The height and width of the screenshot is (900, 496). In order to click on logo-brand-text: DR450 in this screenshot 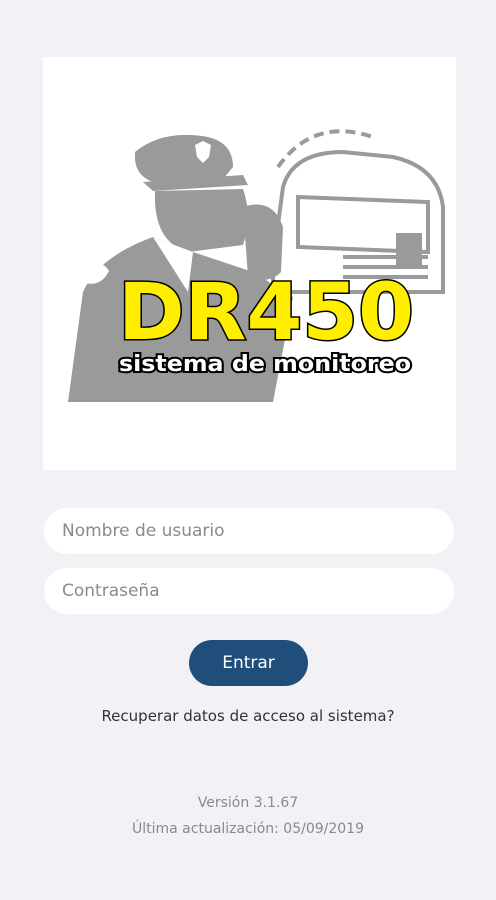, I will do `click(266, 313)`.